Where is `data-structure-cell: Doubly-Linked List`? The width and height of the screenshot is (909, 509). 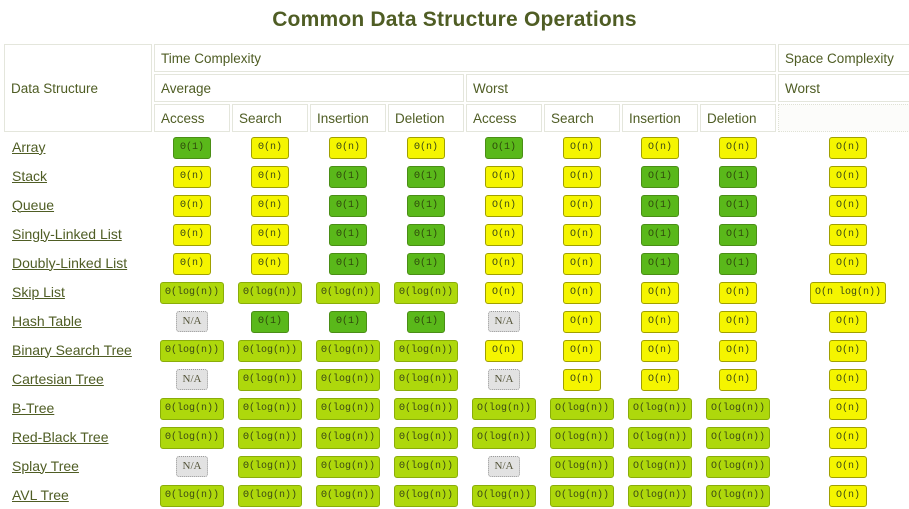 data-structure-cell: Doubly-Linked List is located at coordinates (78, 263).